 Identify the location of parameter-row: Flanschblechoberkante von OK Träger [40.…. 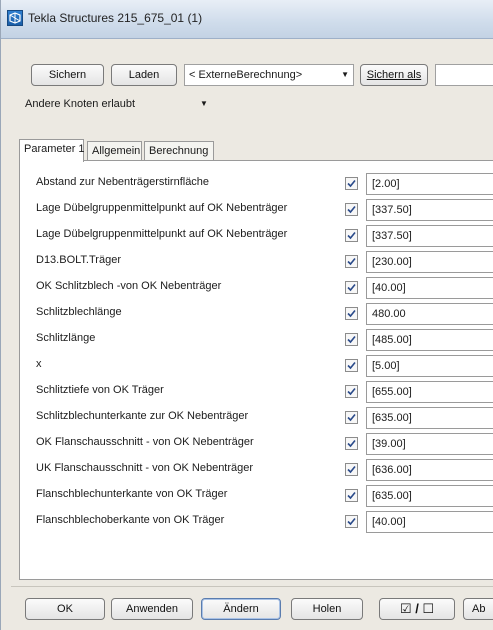
(256, 522).